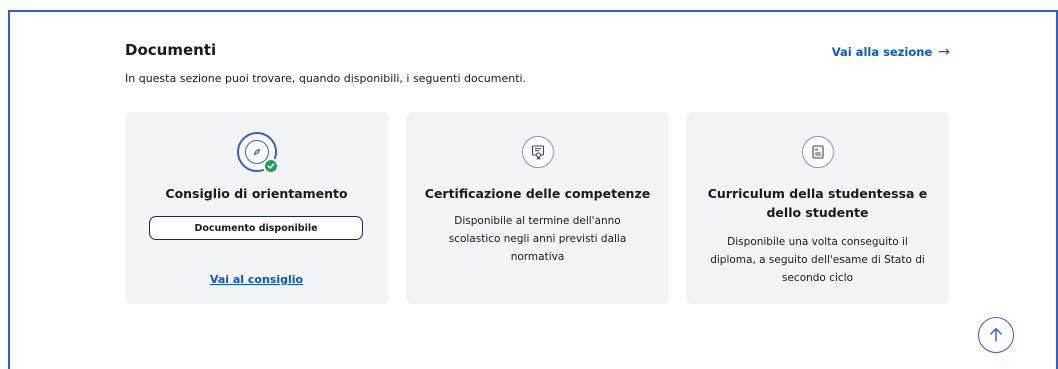  Describe the element at coordinates (256, 279) in the screenshot. I see `go-to-advice-link: Vai al consiglio` at that location.